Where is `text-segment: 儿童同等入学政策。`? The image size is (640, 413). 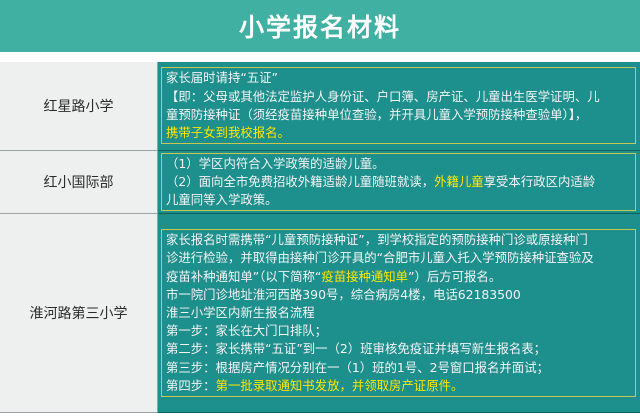
text-segment: 儿童同等入学政策。 is located at coordinates (222, 199).